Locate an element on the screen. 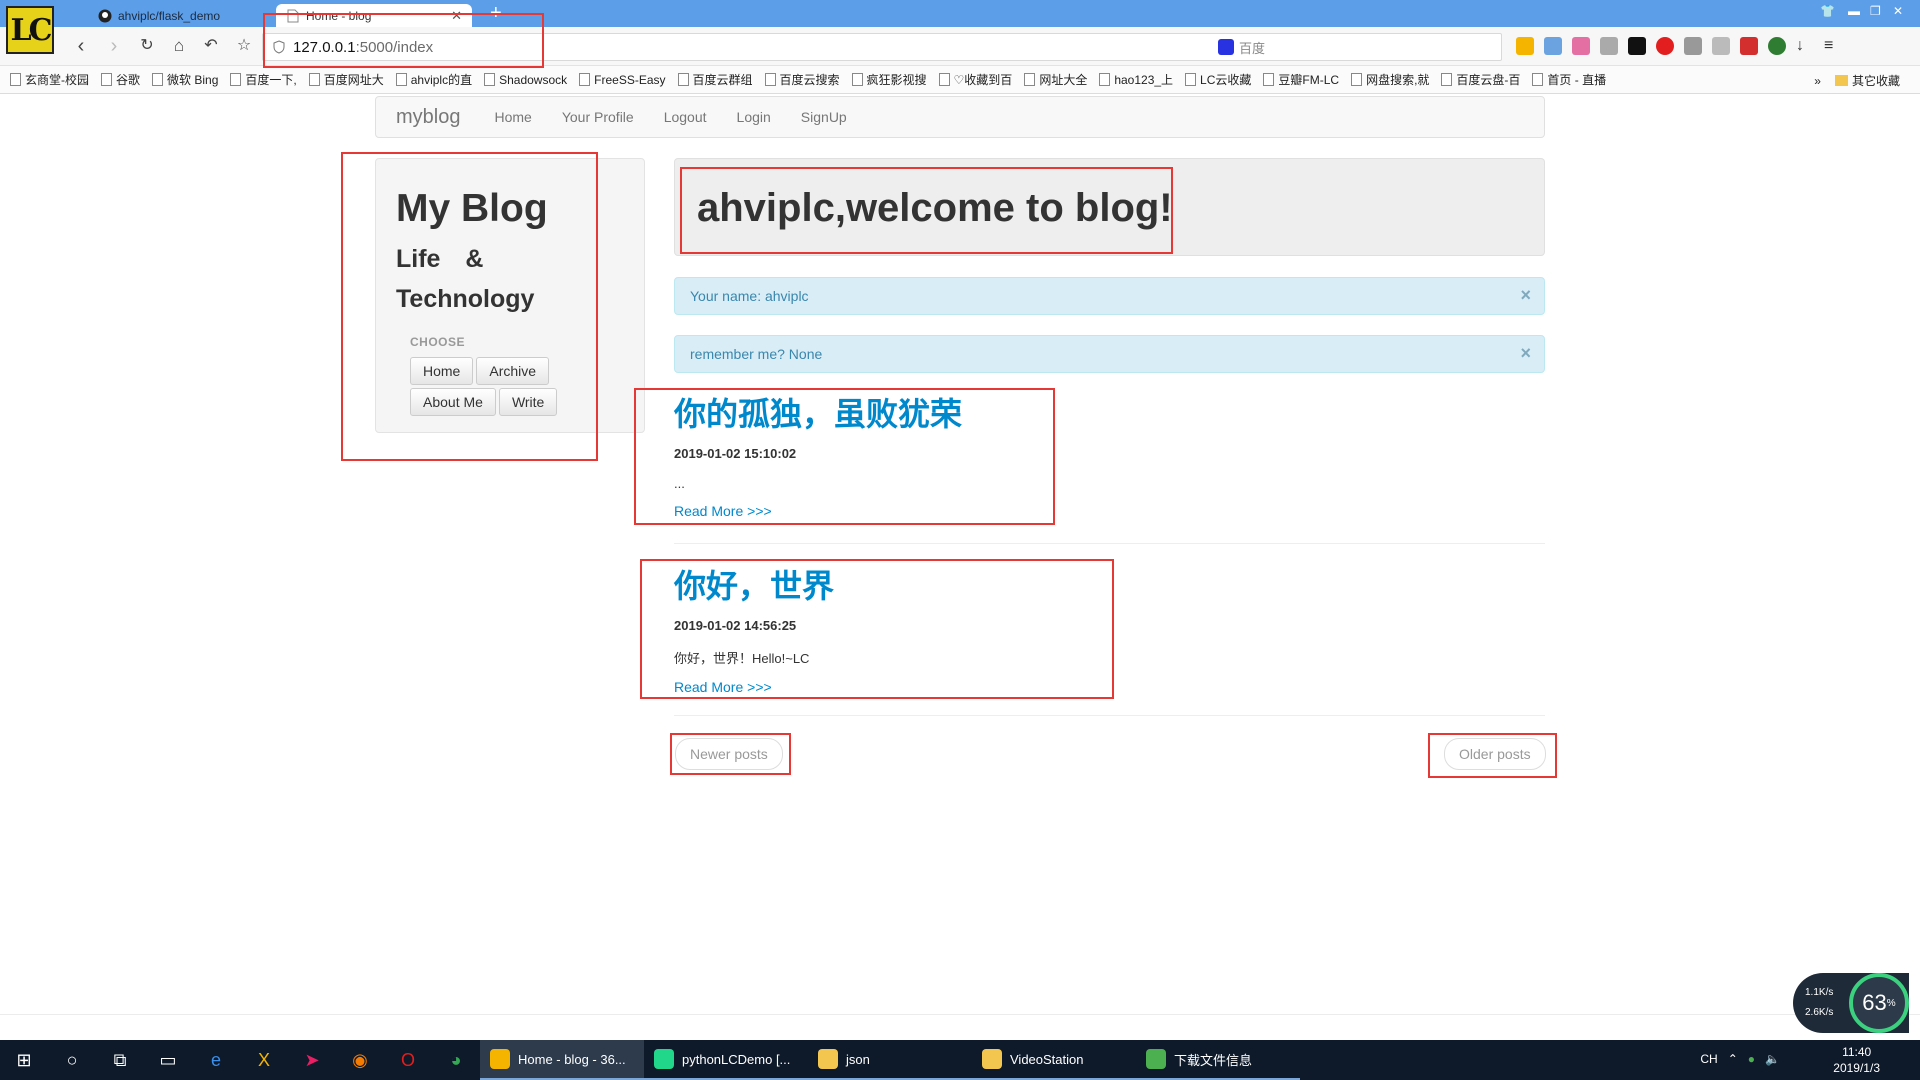 The image size is (1920, 1080). windows-start-icon: ⊞ is located at coordinates (24, 1060).